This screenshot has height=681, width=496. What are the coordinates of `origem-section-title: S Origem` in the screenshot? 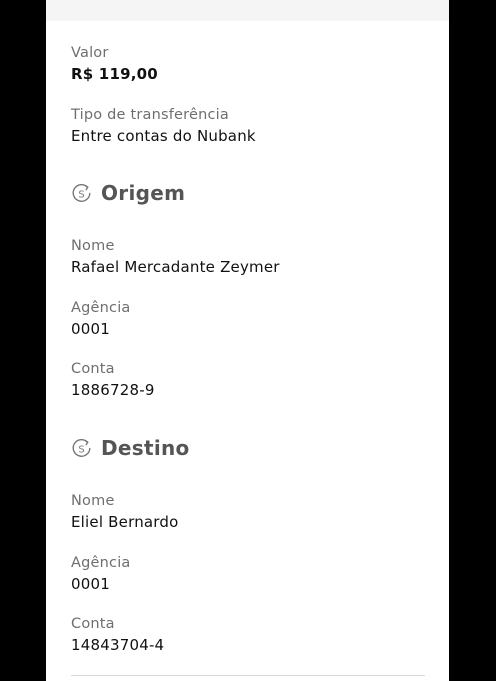 It's located at (128, 193).